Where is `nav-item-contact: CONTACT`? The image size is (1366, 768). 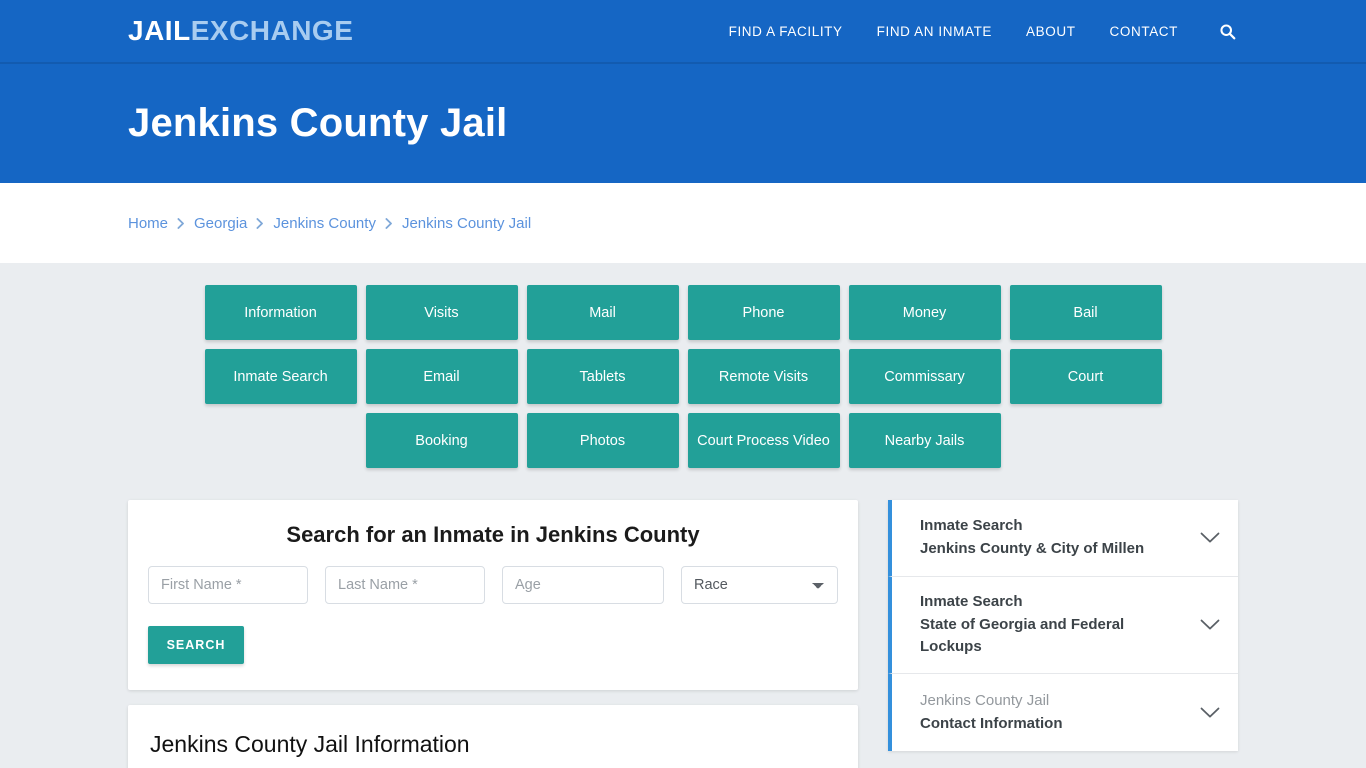
nav-item-contact: CONTACT is located at coordinates (1144, 31).